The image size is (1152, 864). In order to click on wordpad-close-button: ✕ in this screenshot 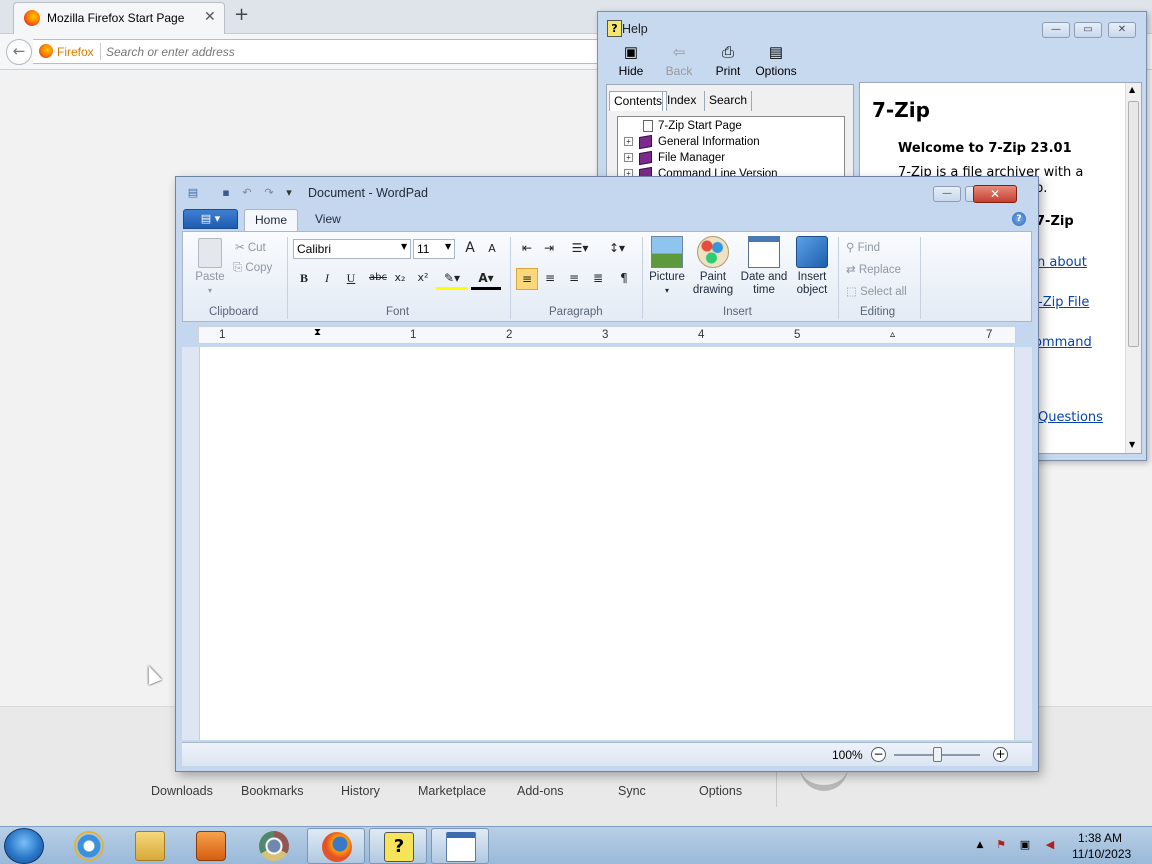, I will do `click(995, 194)`.